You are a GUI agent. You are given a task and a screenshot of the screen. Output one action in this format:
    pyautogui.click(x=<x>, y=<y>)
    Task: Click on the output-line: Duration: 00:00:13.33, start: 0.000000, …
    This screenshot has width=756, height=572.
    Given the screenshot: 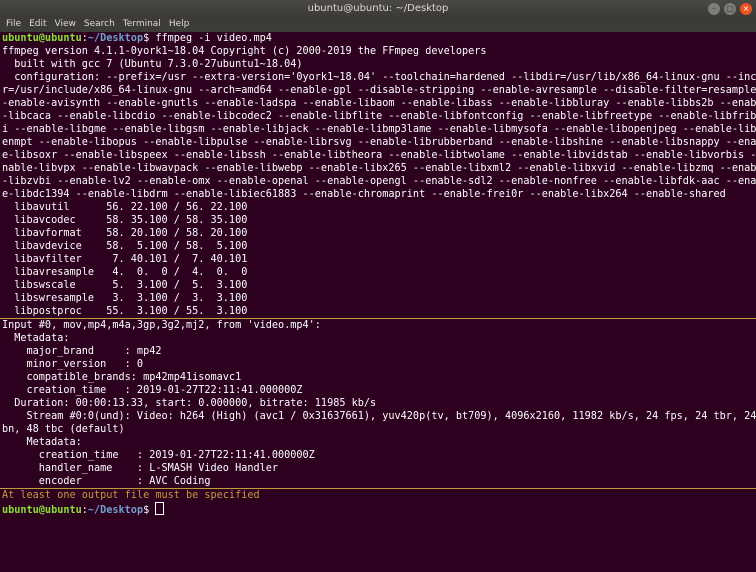 What is the action you would take?
    pyautogui.click(x=189, y=403)
    